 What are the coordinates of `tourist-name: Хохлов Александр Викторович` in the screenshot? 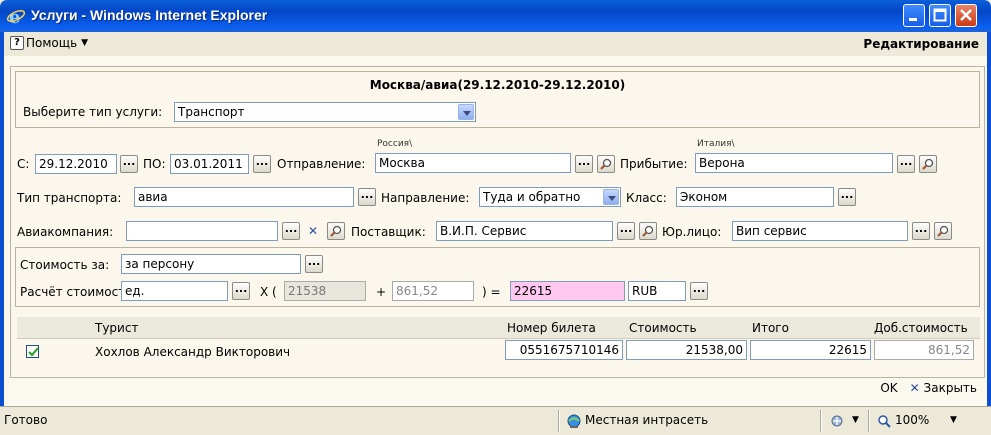 It's located at (193, 352).